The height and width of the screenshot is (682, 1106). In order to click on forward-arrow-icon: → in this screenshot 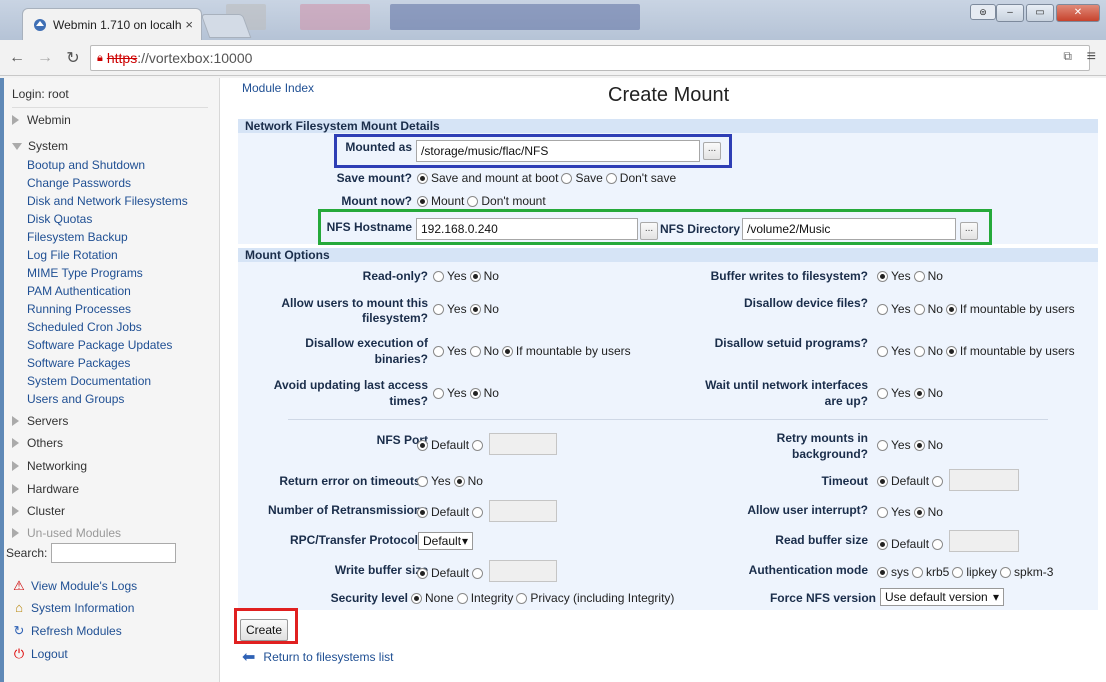, I will do `click(45, 58)`.